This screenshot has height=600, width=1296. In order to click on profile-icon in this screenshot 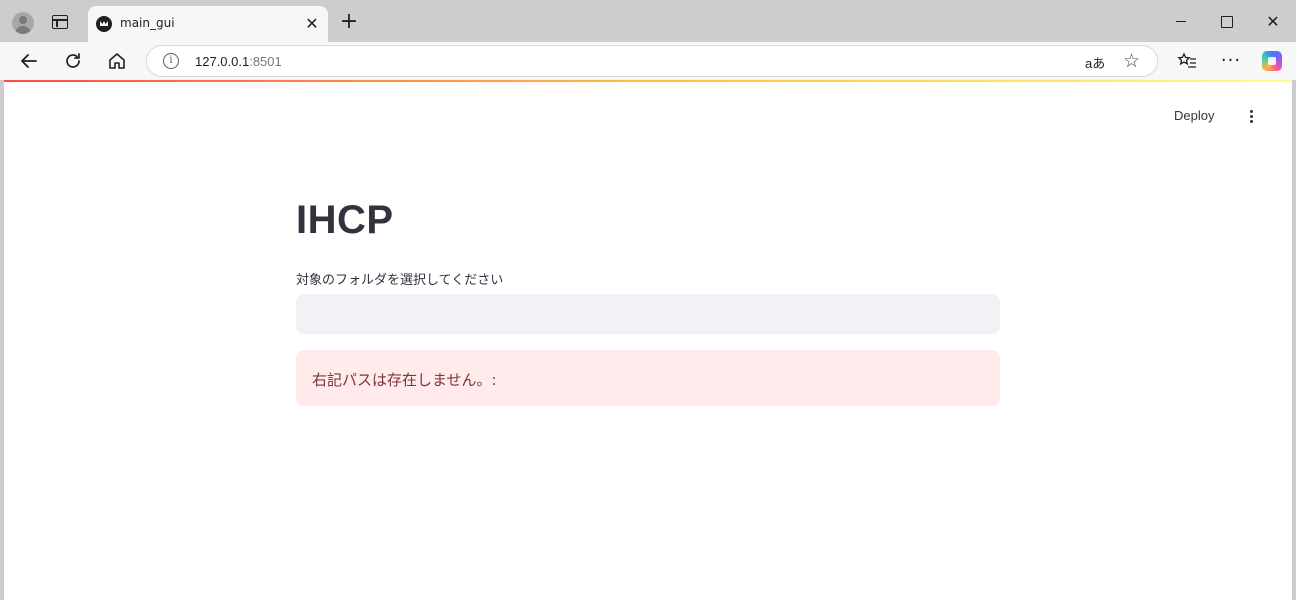, I will do `click(23, 23)`.